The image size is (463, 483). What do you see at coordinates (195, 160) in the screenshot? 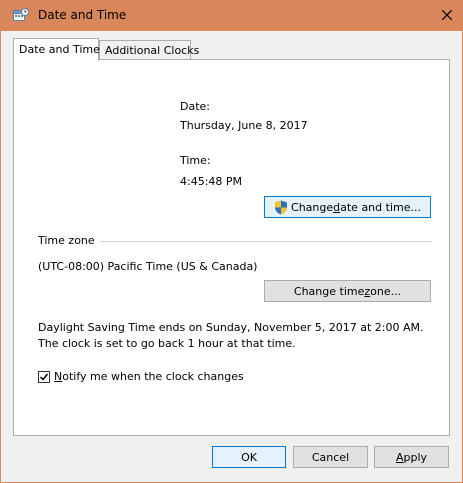
I see `time-label: Time:` at bounding box center [195, 160].